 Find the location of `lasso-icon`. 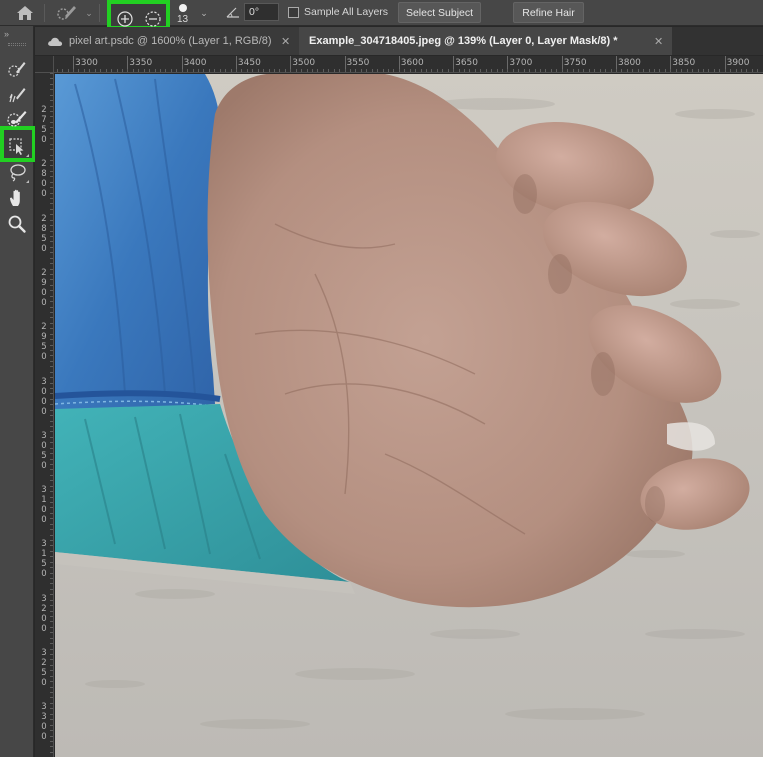

lasso-icon is located at coordinates (18, 173).